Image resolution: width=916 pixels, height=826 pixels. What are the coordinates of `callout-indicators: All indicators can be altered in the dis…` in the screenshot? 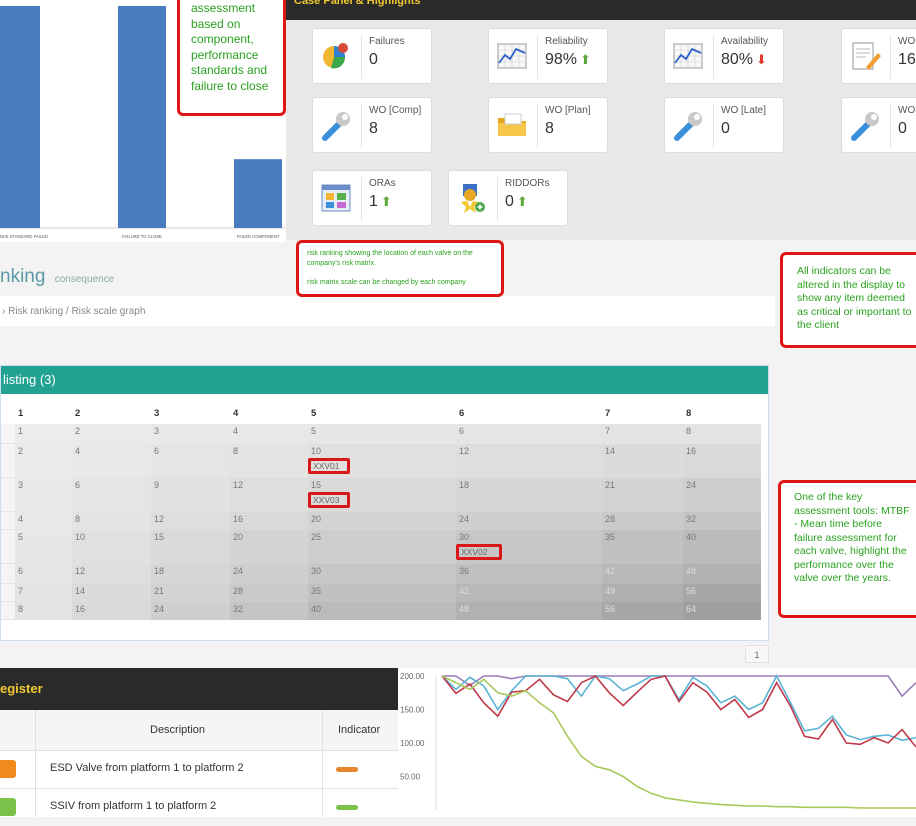 It's located at (848, 300).